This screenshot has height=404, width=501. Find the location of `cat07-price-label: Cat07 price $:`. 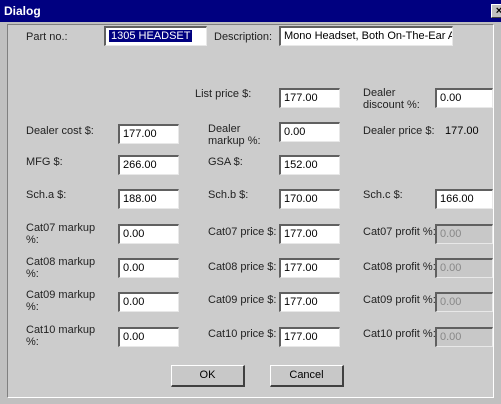

cat07-price-label: Cat07 price $: is located at coordinates (242, 232).